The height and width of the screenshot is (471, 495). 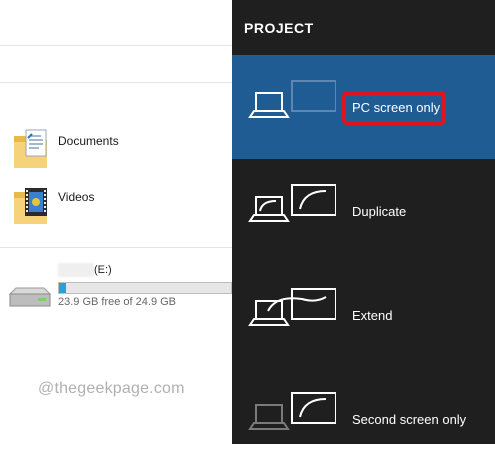 What do you see at coordinates (116, 207) in the screenshot?
I see `folder-videos: Videos` at bounding box center [116, 207].